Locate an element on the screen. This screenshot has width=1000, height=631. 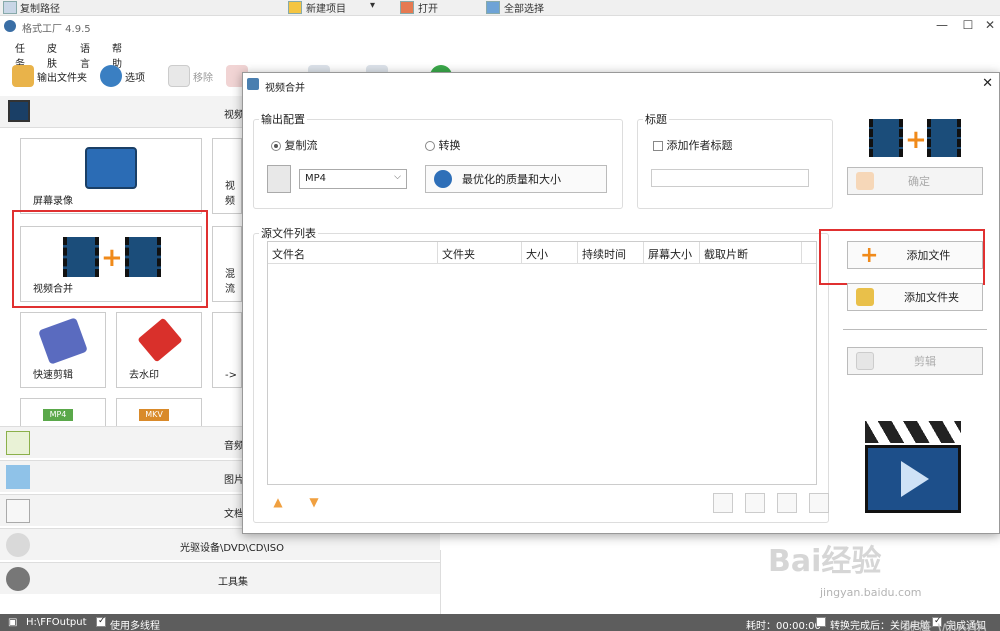
button-separator is located at coordinates (915, 329).